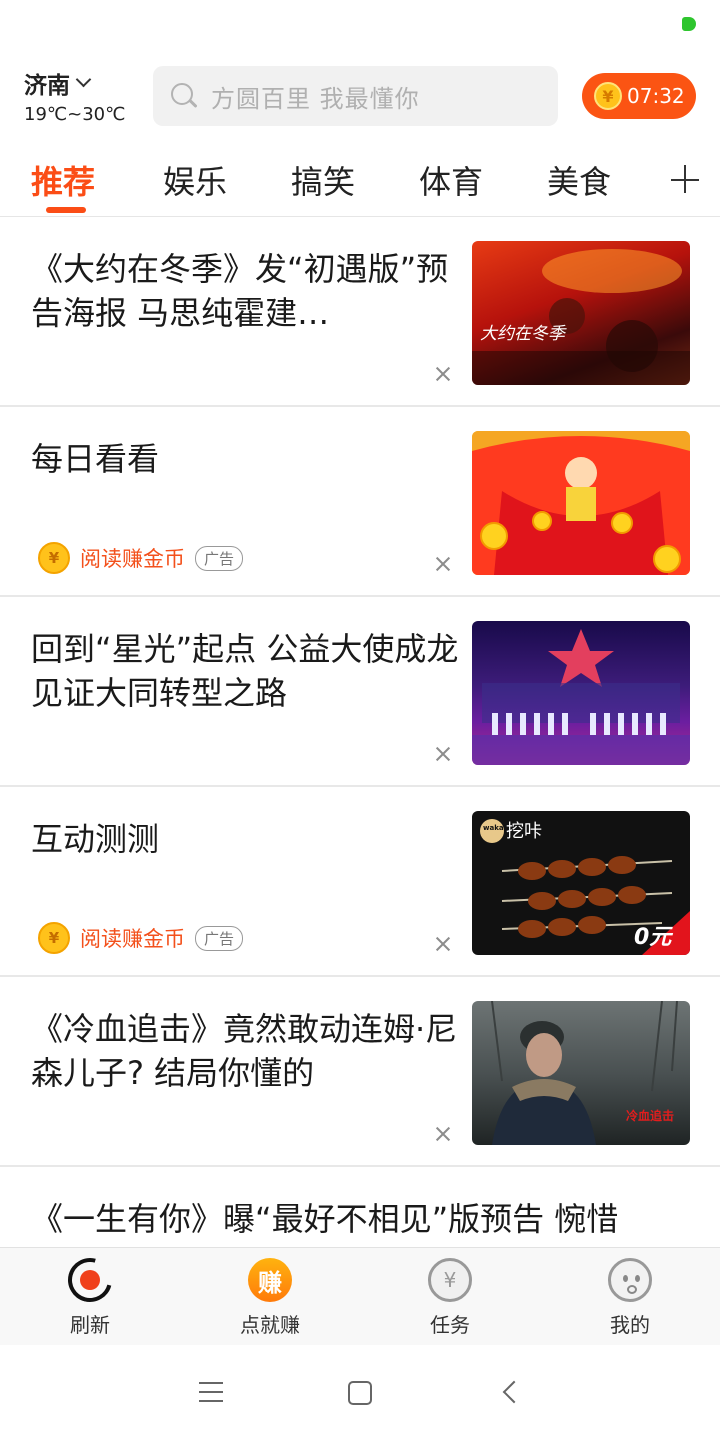 Image resolution: width=720 pixels, height=1440 pixels. I want to click on status-bar, so click(360, 25).